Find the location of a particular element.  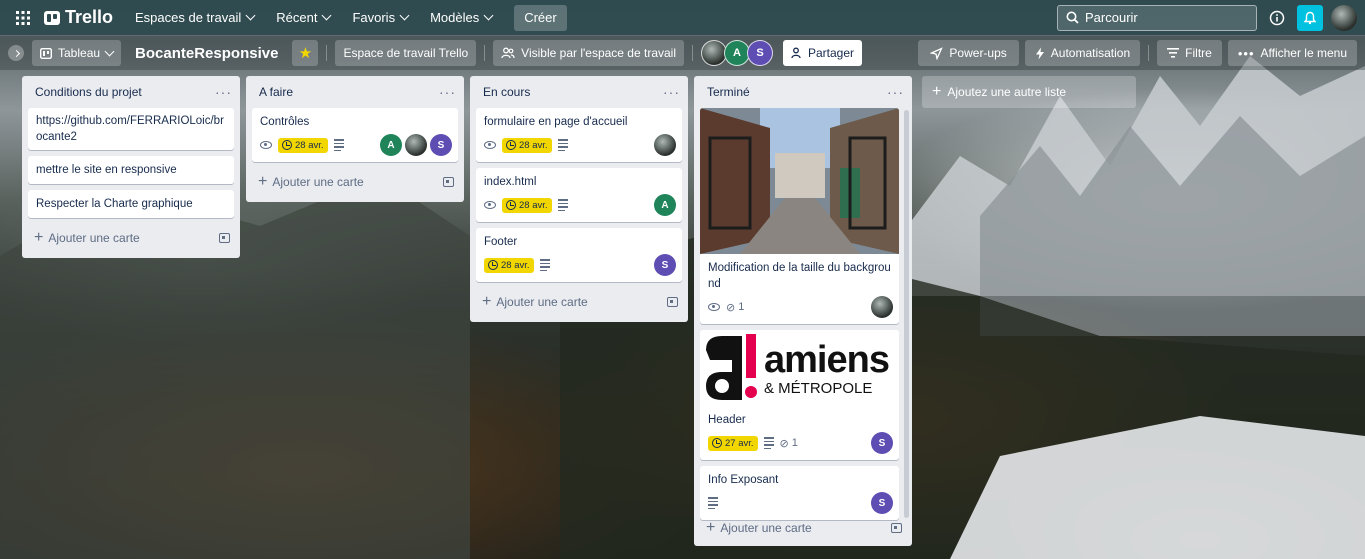

card: amiens & MÉTROPOLE Header 27 avr. ⊘ 1 S is located at coordinates (799, 395).